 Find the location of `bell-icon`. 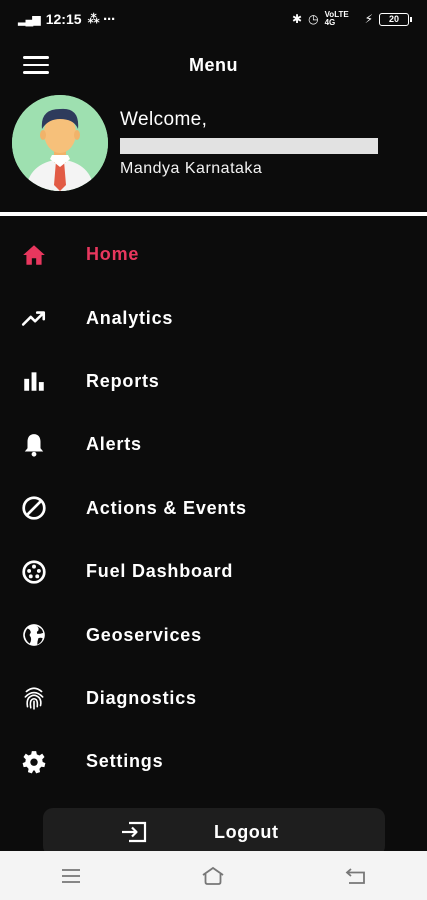

bell-icon is located at coordinates (34, 445).